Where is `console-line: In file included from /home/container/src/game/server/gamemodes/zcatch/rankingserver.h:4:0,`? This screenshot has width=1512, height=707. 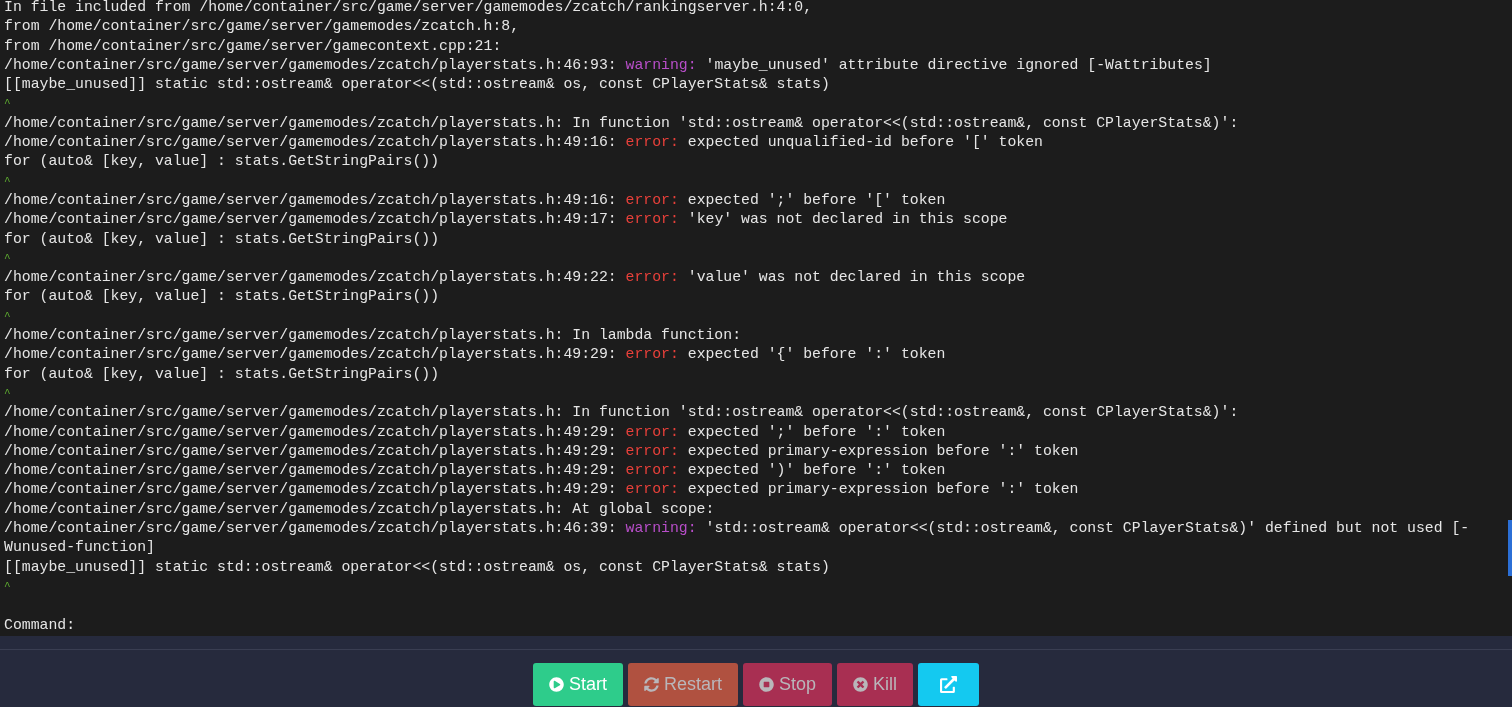
console-line: In file included from /home/container/src/game/server/gamemodes/zcatch/rankingserver.h:4:0, is located at coordinates (409, 8).